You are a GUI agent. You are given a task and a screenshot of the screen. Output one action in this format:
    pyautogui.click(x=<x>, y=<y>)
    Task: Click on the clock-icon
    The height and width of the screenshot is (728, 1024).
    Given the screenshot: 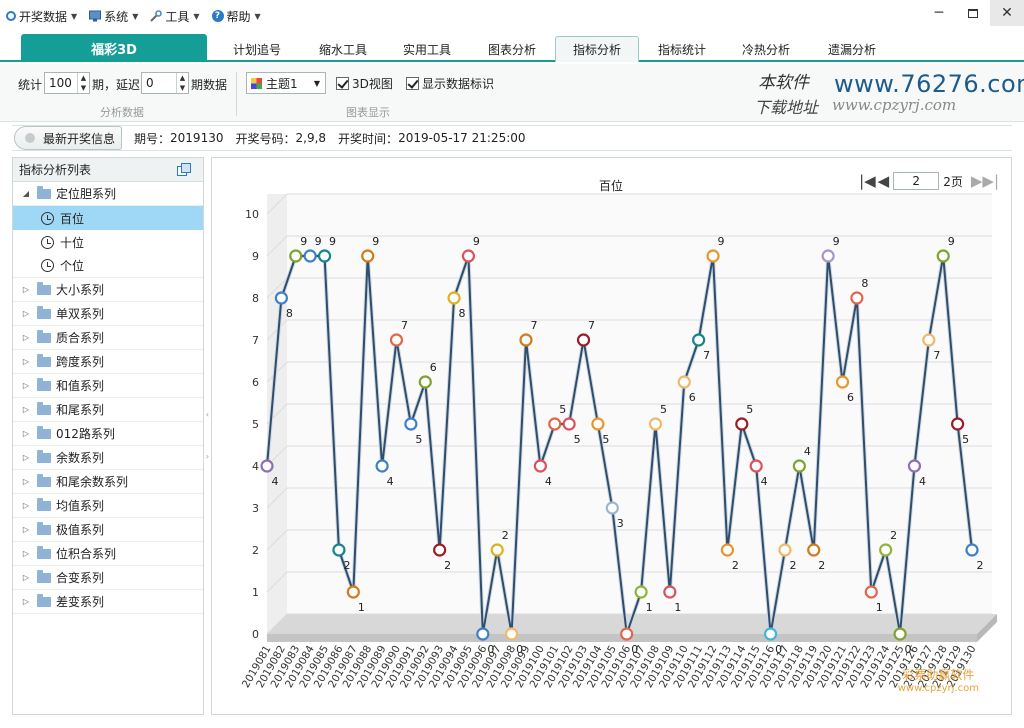 What is the action you would take?
    pyautogui.click(x=47, y=265)
    